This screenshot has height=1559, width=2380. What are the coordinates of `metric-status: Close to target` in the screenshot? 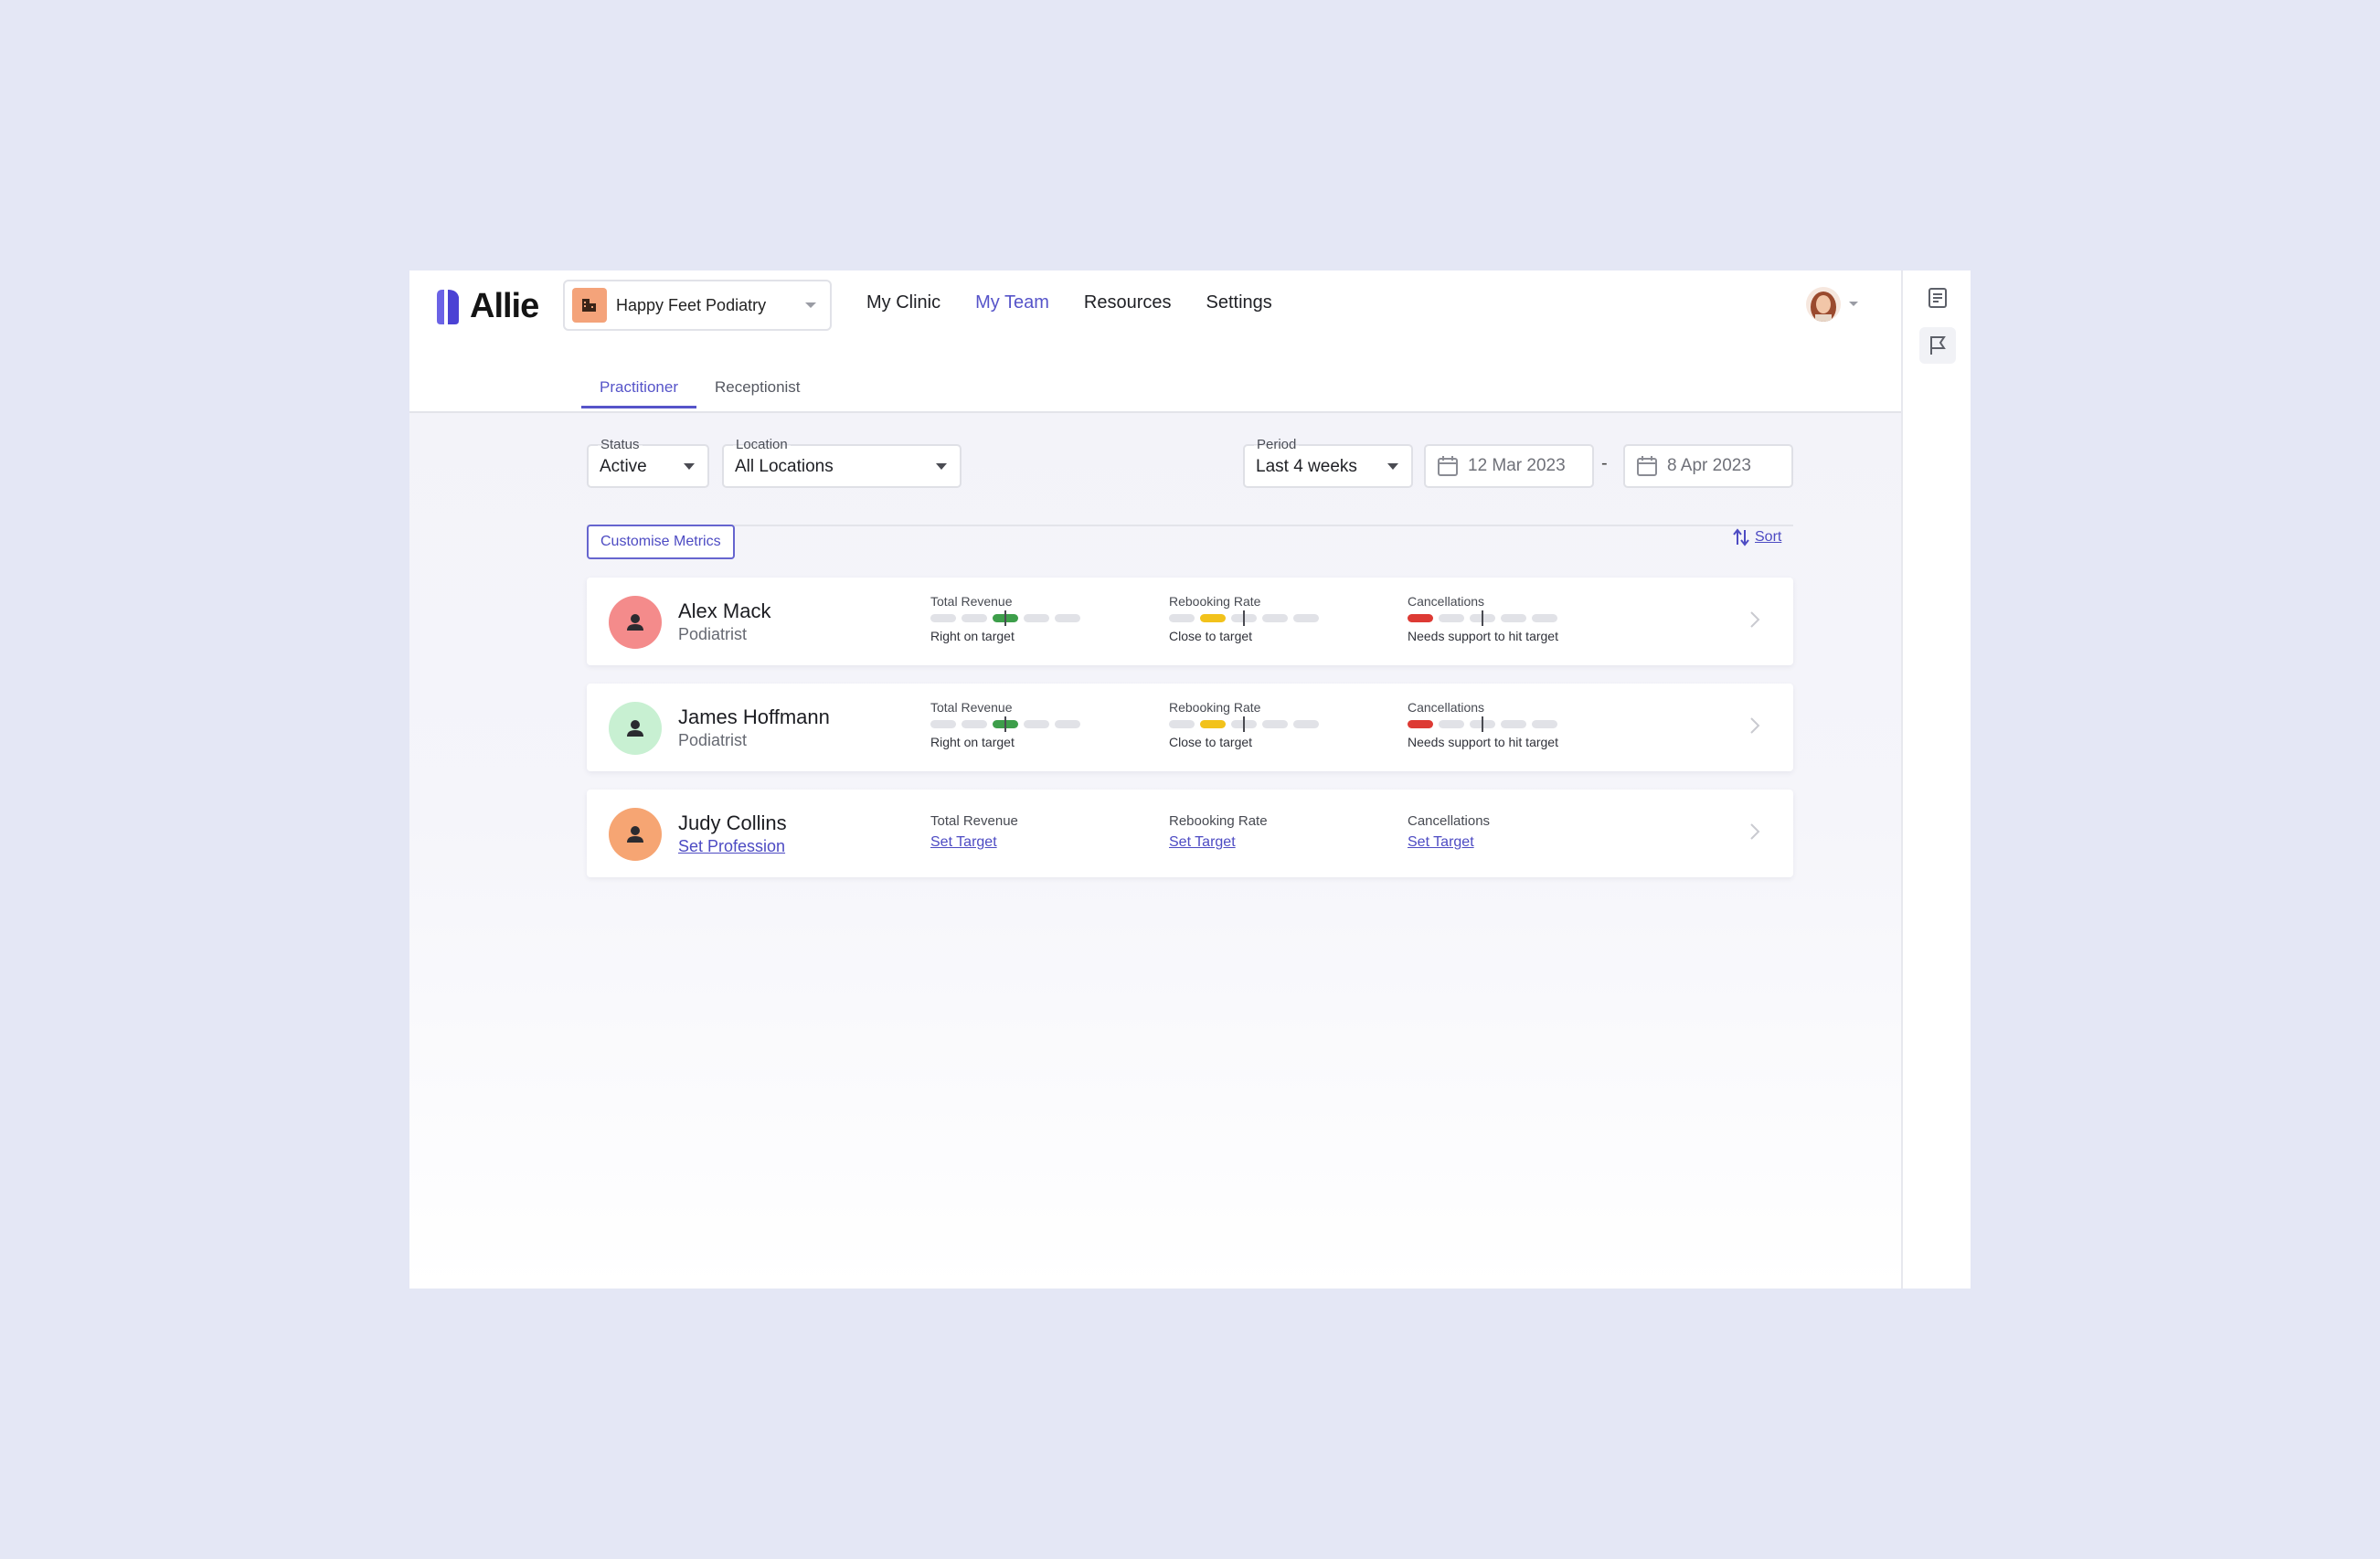 It's located at (1211, 742).